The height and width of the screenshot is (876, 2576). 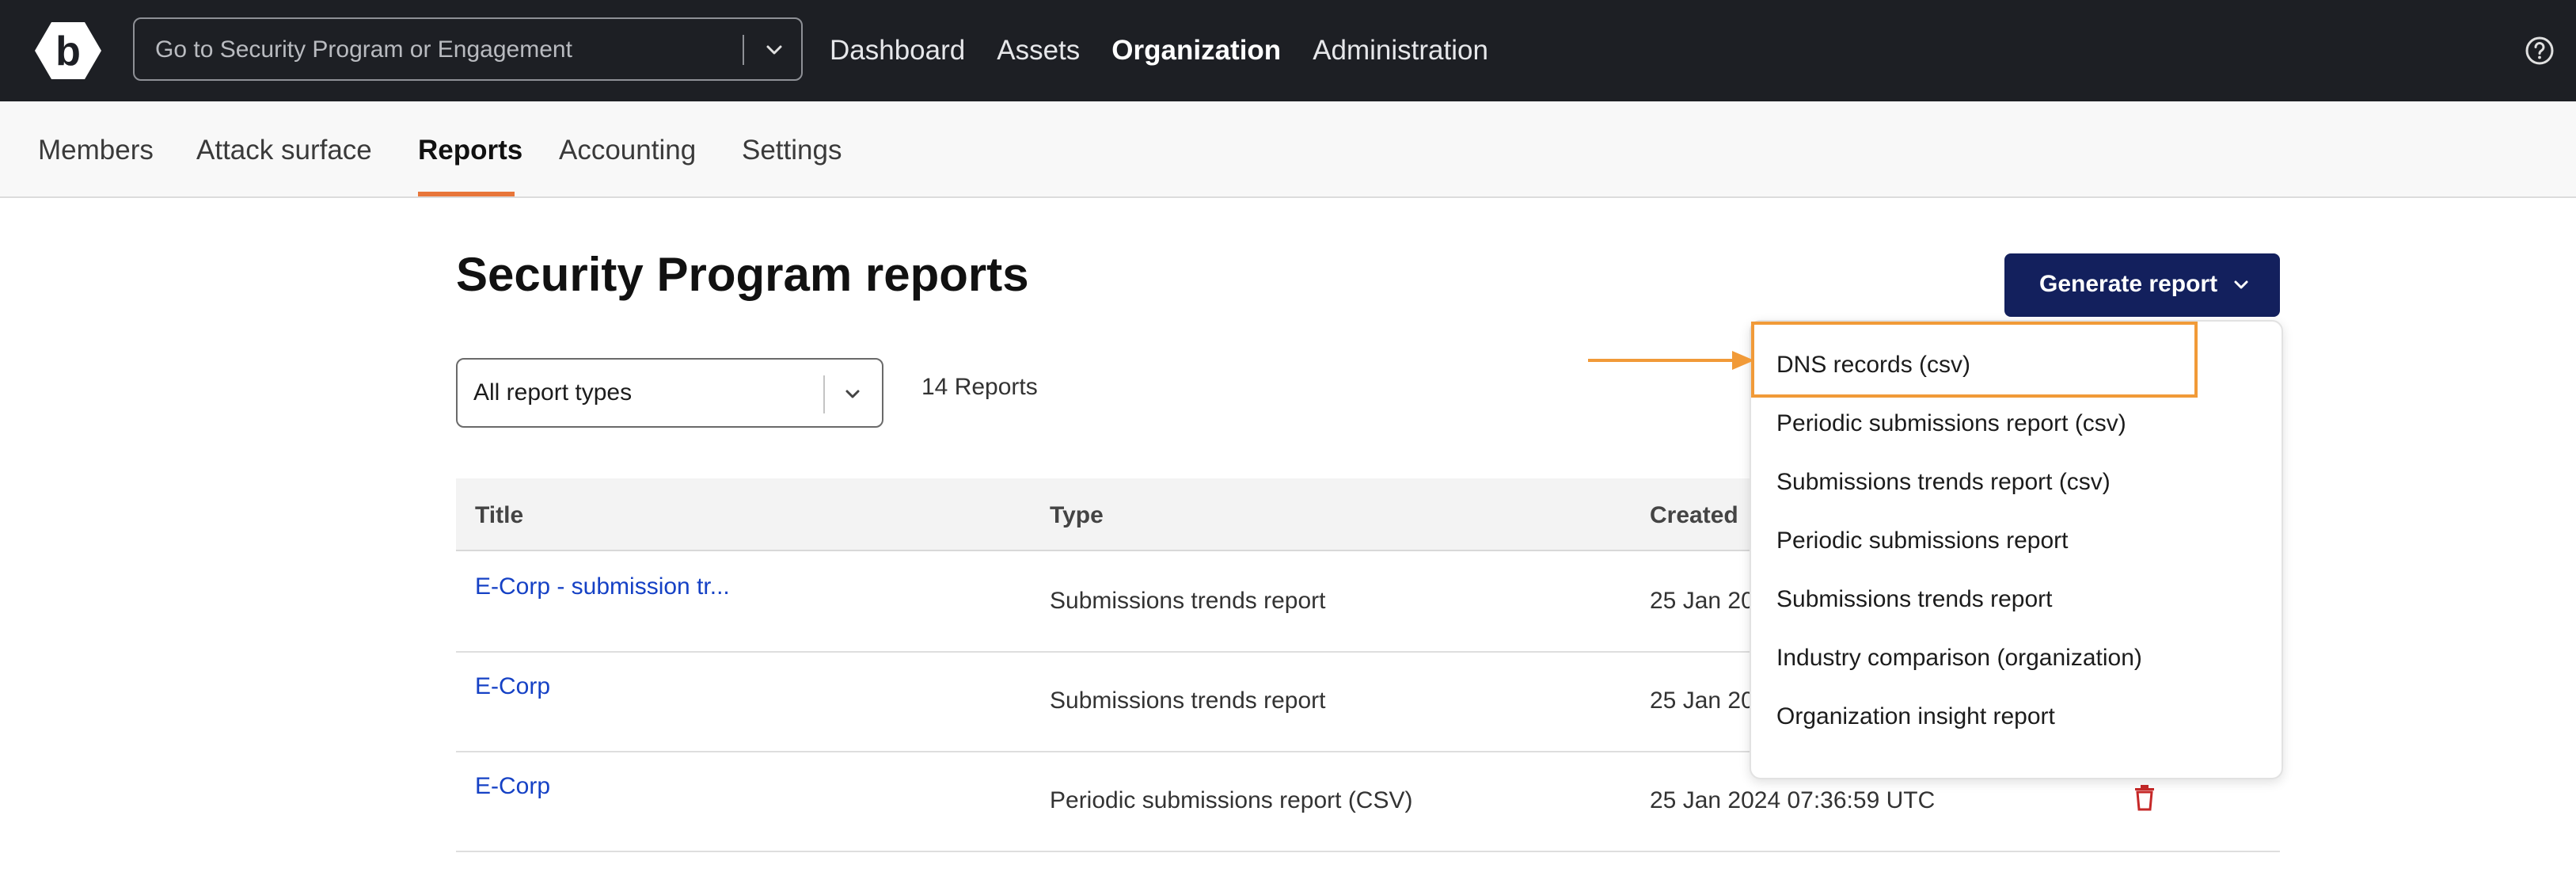 What do you see at coordinates (1400, 51) in the screenshot?
I see `nav-administration: Administration` at bounding box center [1400, 51].